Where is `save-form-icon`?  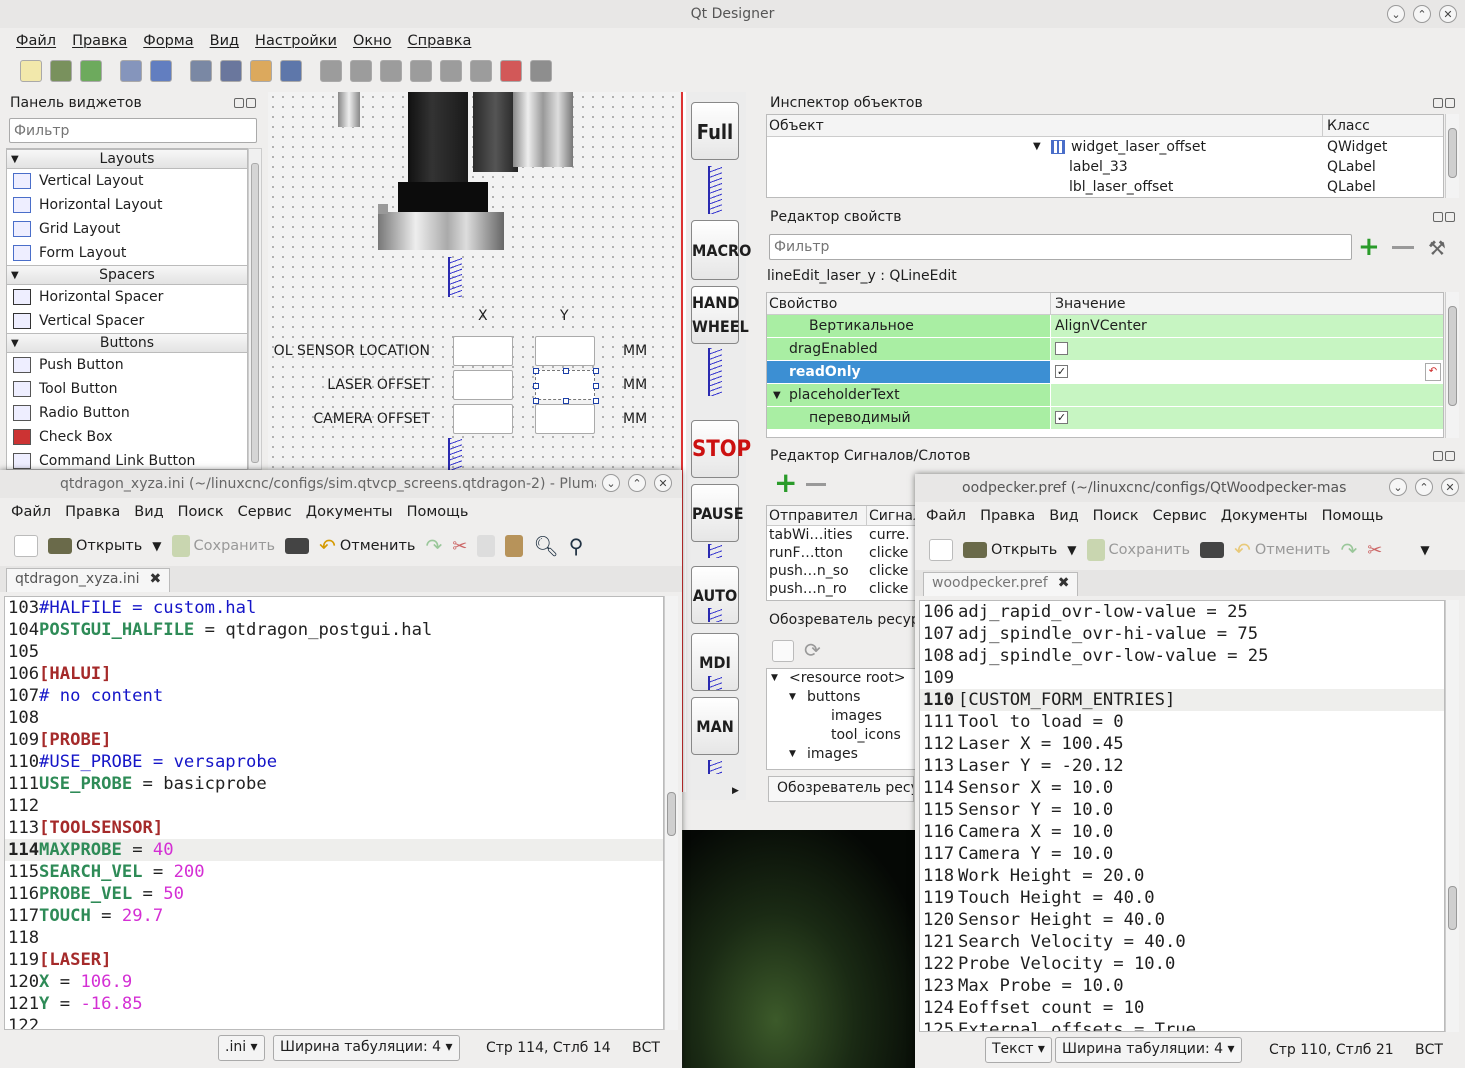
save-form-icon is located at coordinates (91, 71).